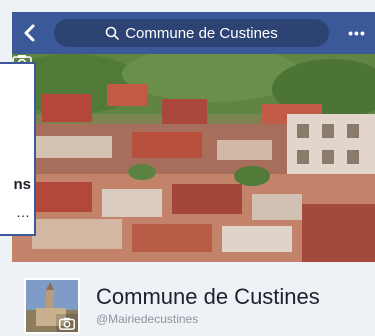 The width and height of the screenshot is (375, 336). What do you see at coordinates (201, 33) in the screenshot?
I see `search-query-text: Commune de Custines` at bounding box center [201, 33].